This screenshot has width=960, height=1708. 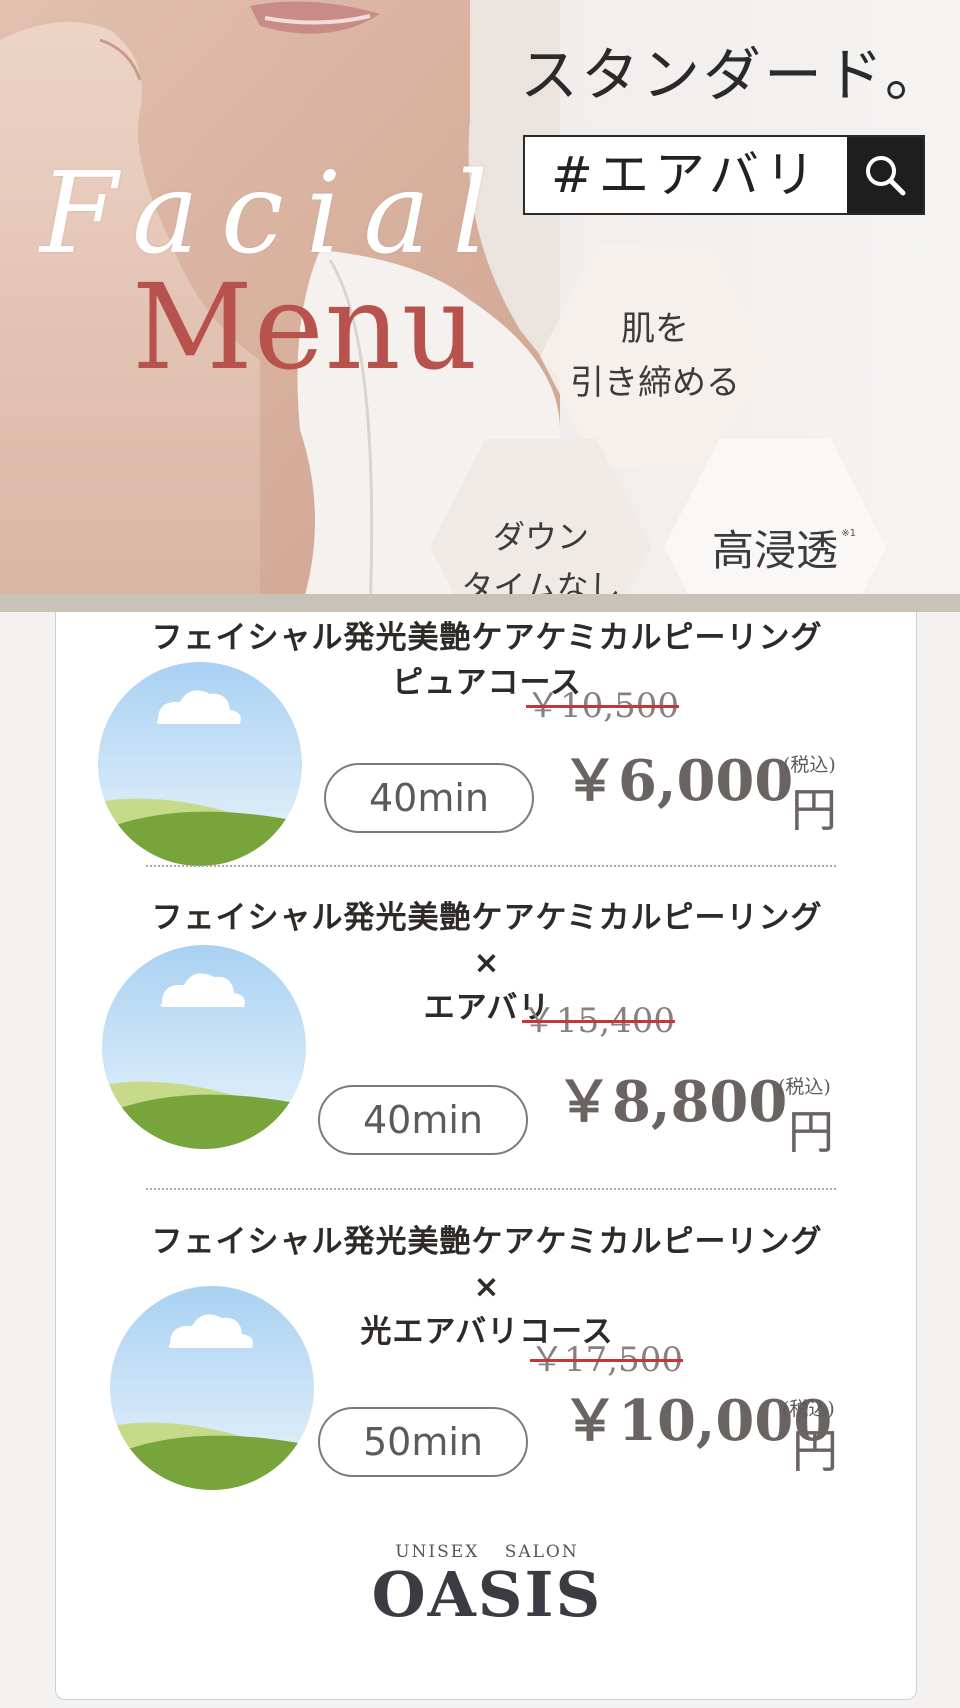 I want to click on feature-firming-label: 肌を 引き締める, so click(x=655, y=356).